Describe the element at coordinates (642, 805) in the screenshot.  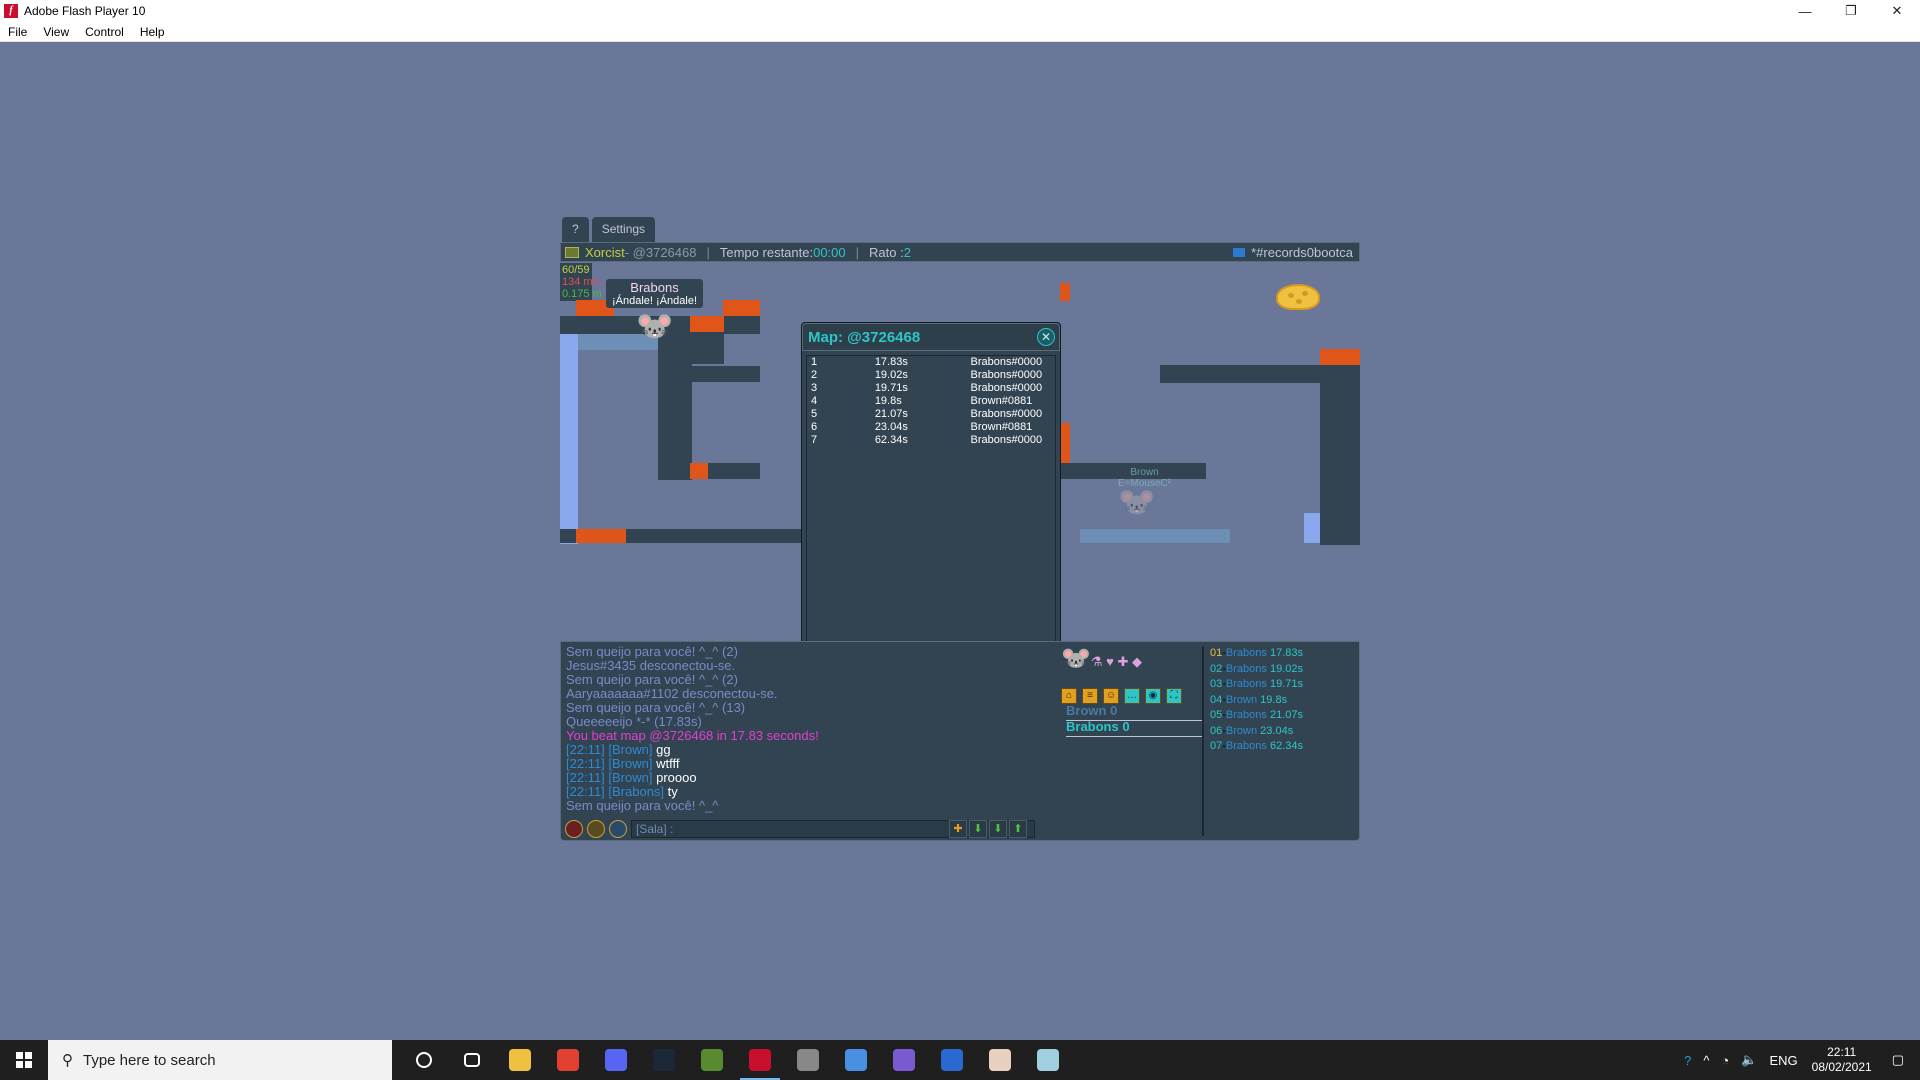
I see `chat-text: Sem queijo para você! ^_^` at that location.